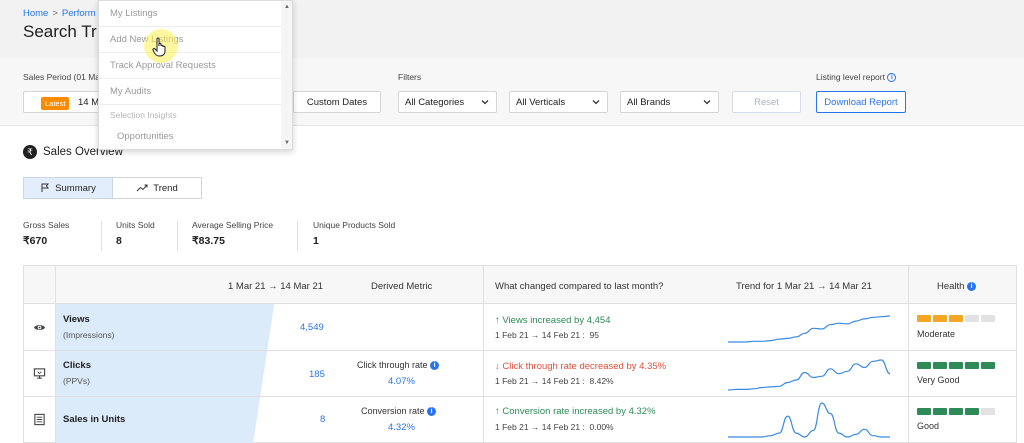  I want to click on reset-button: Reset, so click(766, 102).